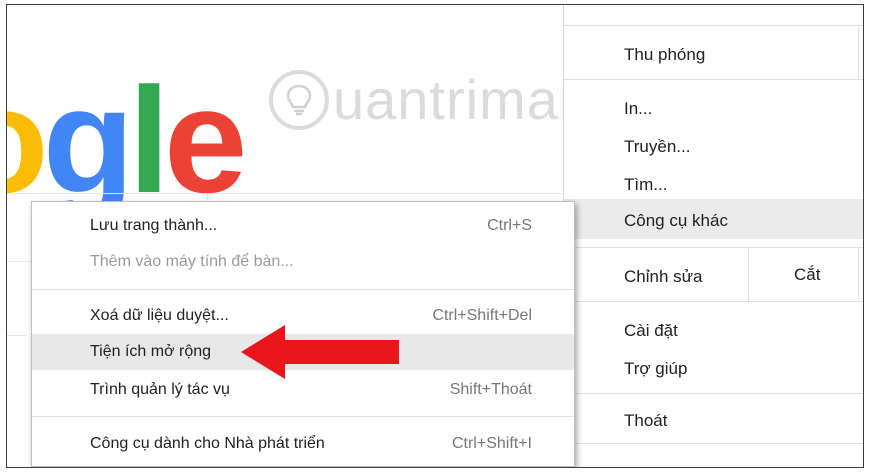 This screenshot has width=870, height=474. What do you see at coordinates (303, 226) in the screenshot?
I see `save-page-item: Lưu trang thành... Ctrl+S` at bounding box center [303, 226].